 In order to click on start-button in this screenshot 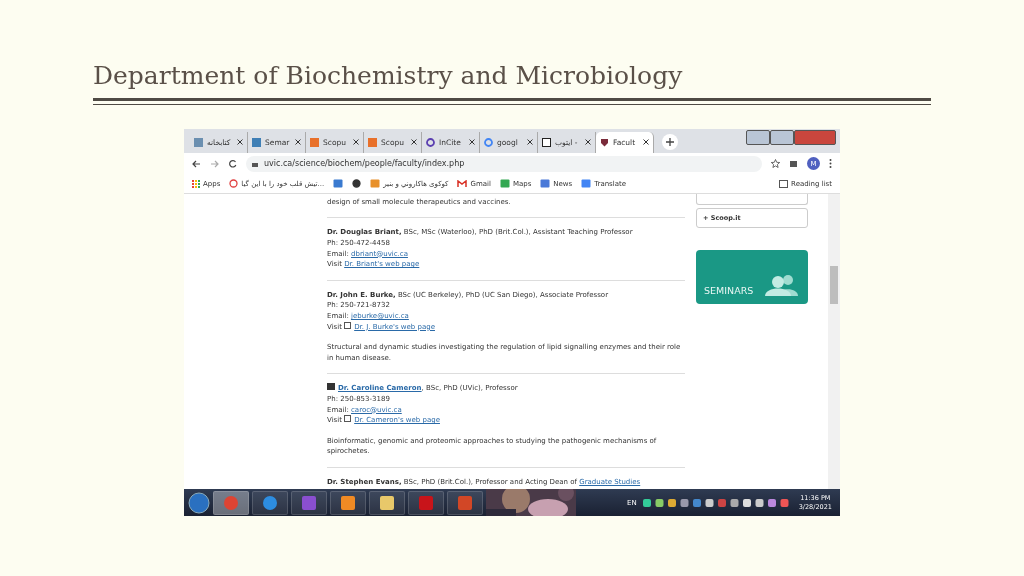, I will do `click(199, 502)`.